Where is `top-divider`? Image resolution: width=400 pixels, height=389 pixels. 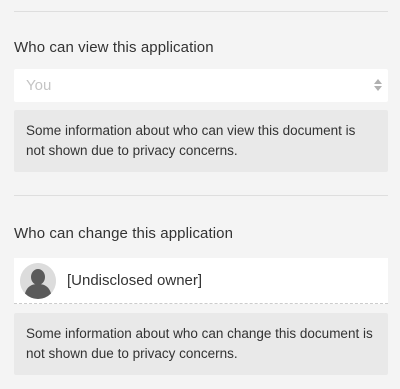 top-divider is located at coordinates (201, 11).